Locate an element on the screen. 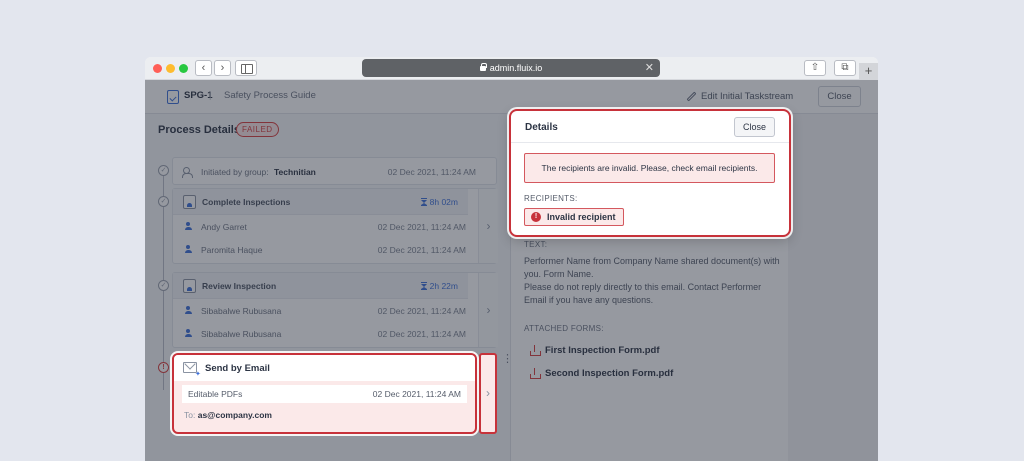 Image resolution: width=1024 pixels, height=461 pixels. attachment-row: Editable PDFs 02 Dec 2021, 11:24 AM is located at coordinates (324, 394).